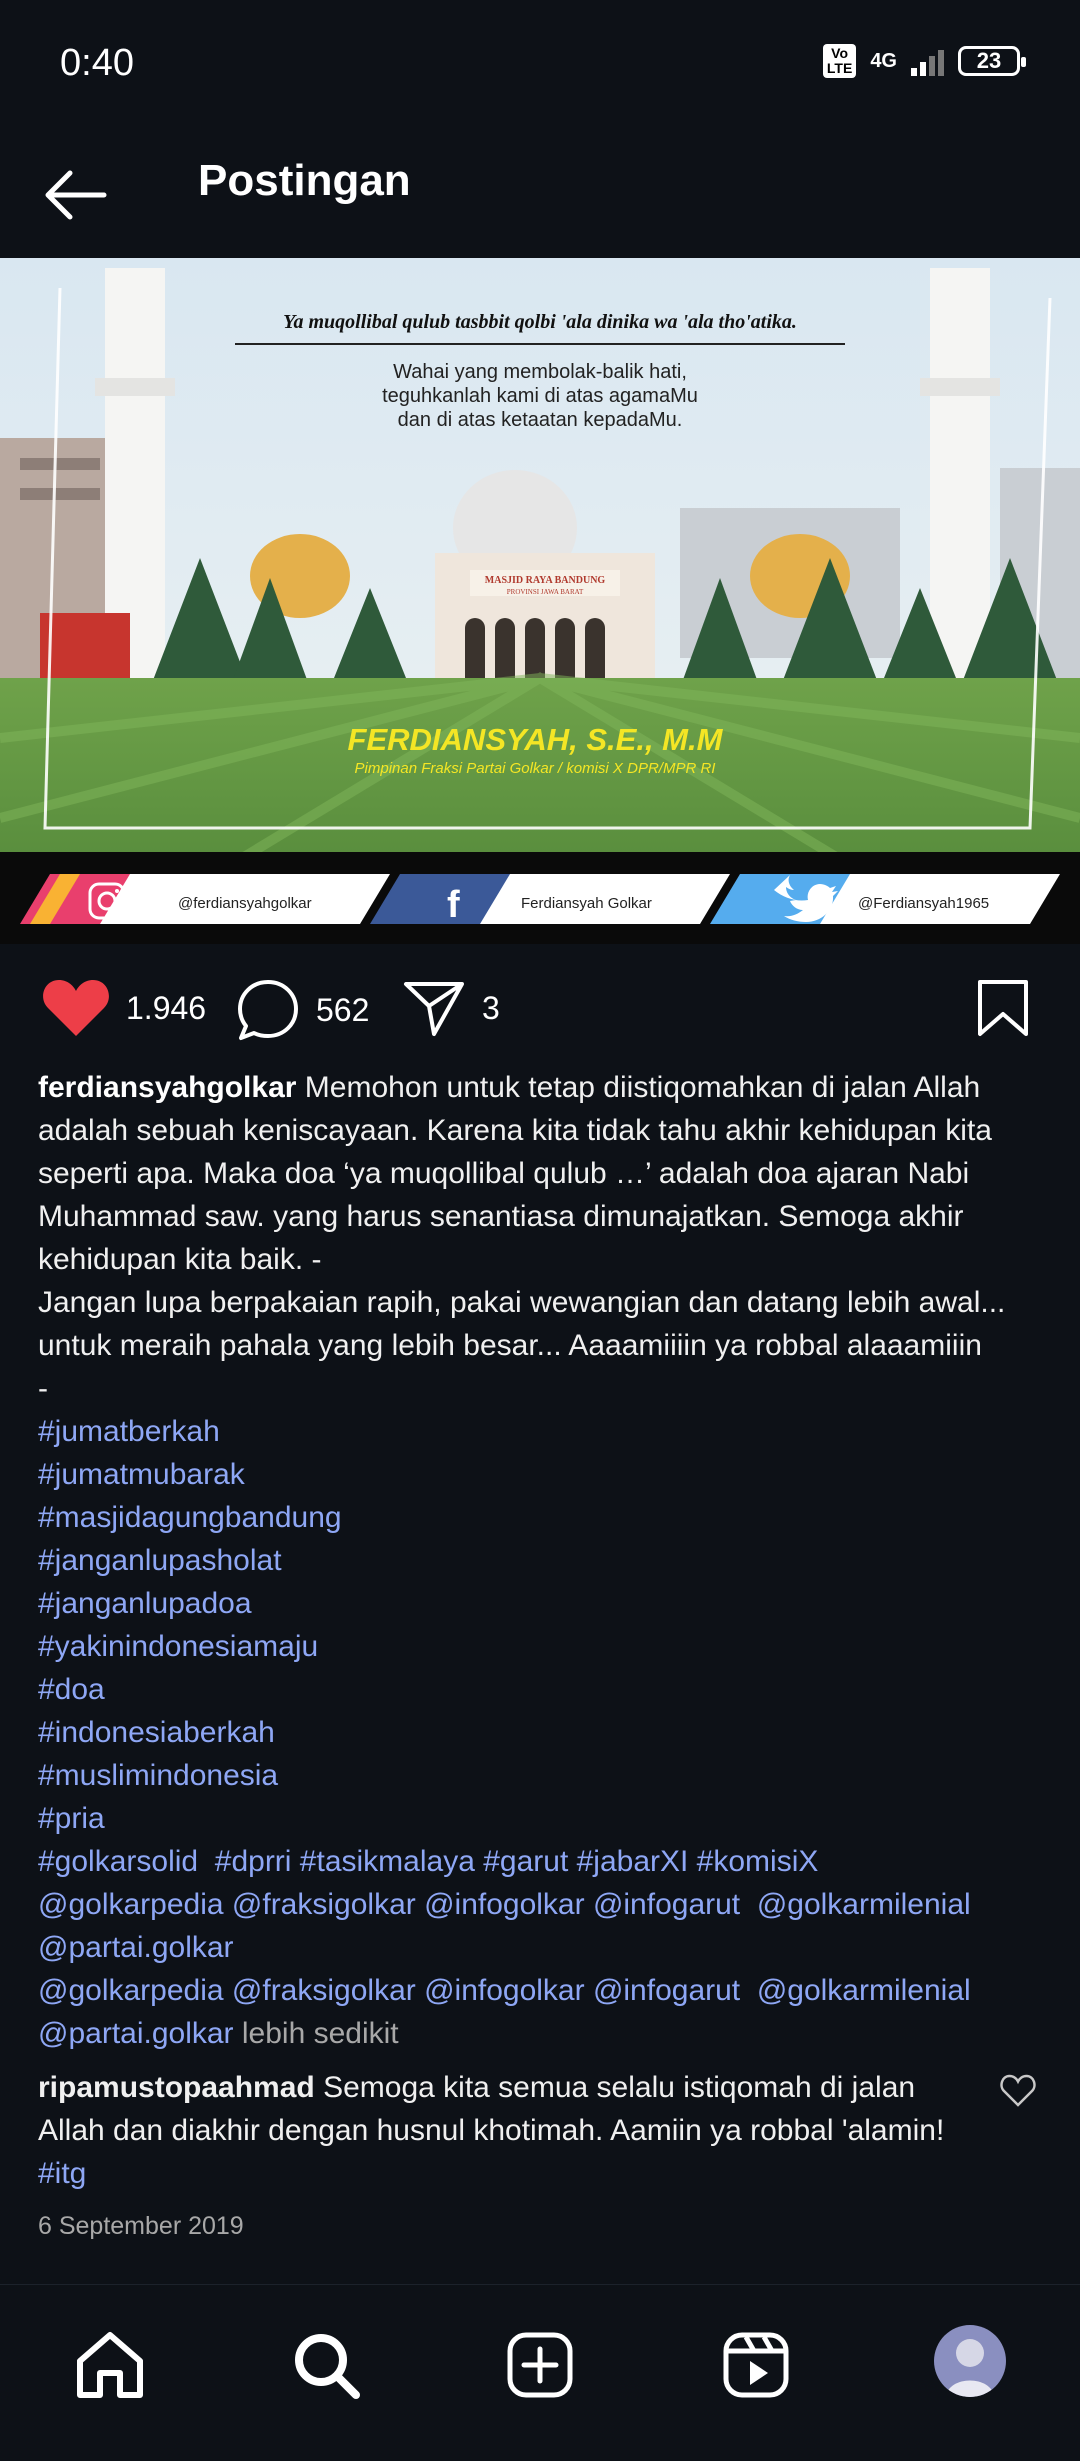 The height and width of the screenshot is (2461, 1080). Describe the element at coordinates (110, 2365) in the screenshot. I see `home-icon` at that location.